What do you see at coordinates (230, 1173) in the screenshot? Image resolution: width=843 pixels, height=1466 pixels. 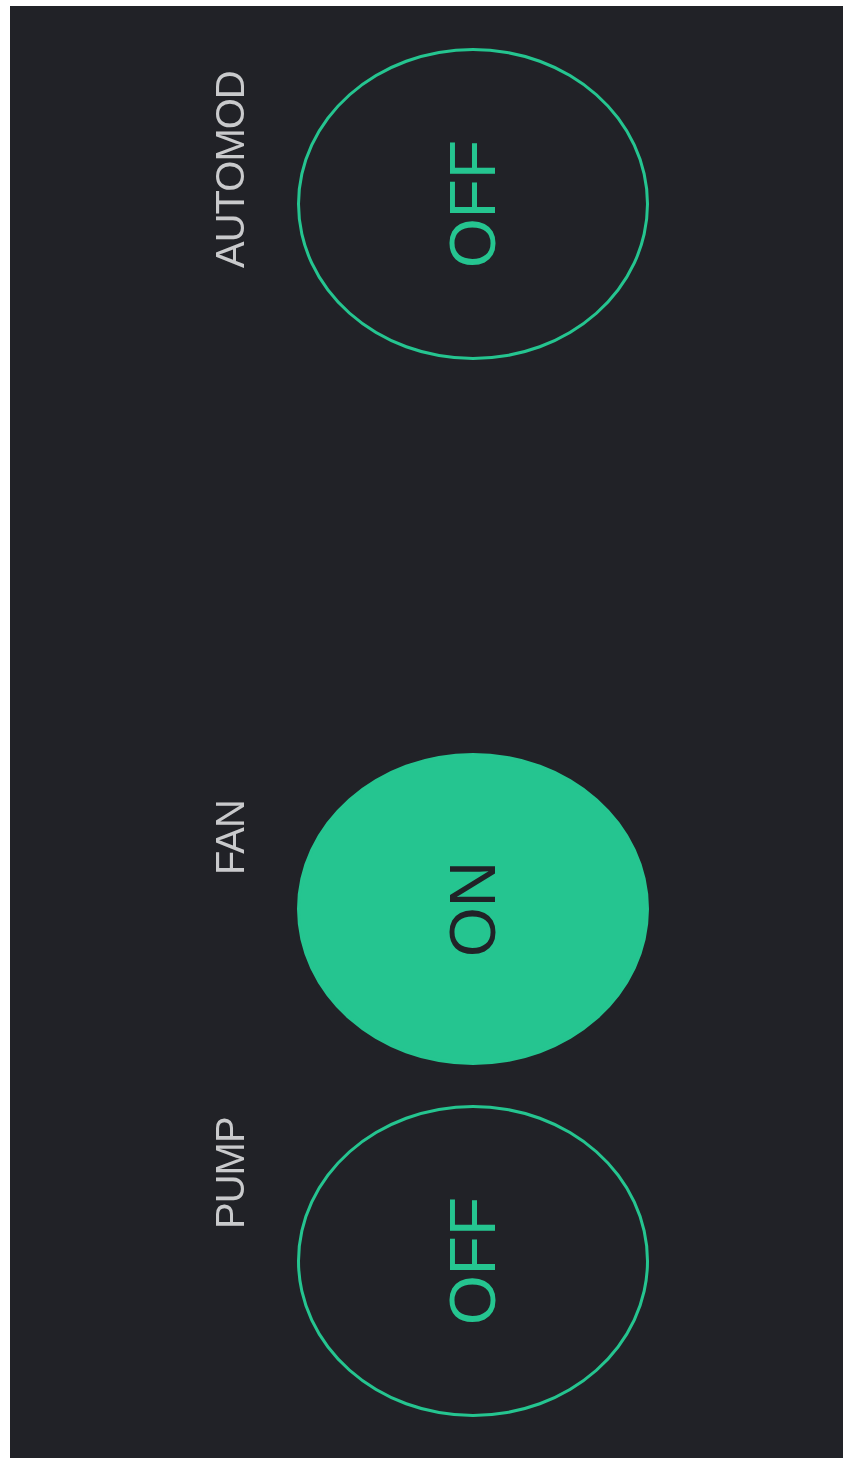 I see `widget-label: PUMP` at bounding box center [230, 1173].